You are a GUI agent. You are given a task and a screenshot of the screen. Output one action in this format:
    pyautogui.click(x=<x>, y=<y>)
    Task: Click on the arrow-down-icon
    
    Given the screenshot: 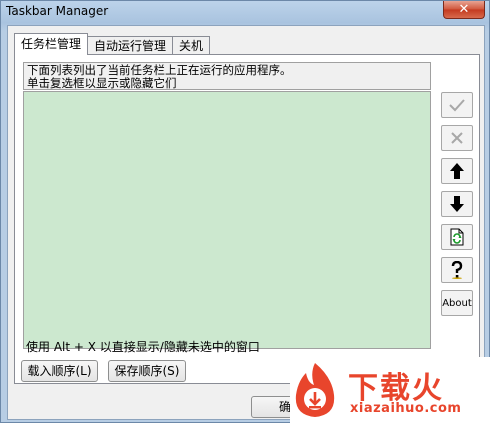 What is the action you would take?
    pyautogui.click(x=457, y=204)
    